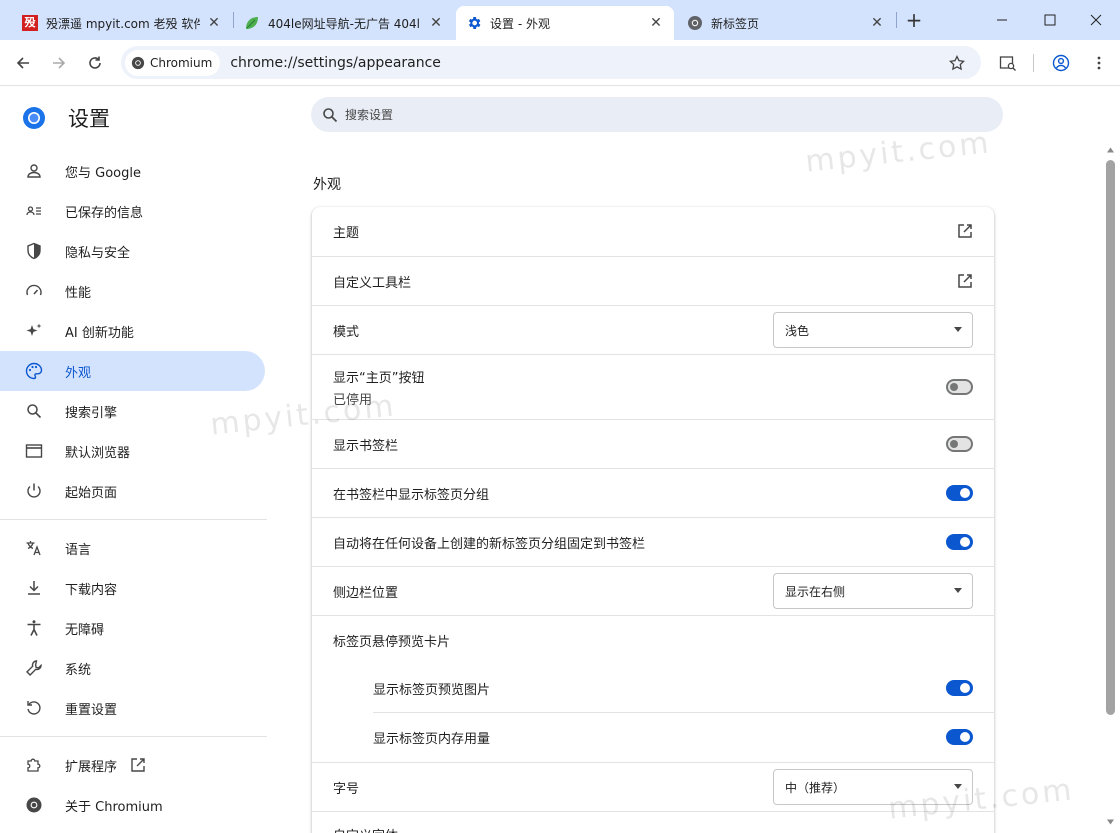 The width and height of the screenshot is (1120, 833). What do you see at coordinates (132, 668) in the screenshot?
I see `sidebar-item-system: 系统` at bounding box center [132, 668].